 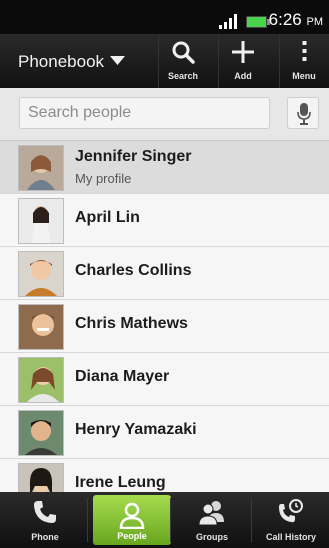 What do you see at coordinates (103, 178) in the screenshot?
I see `contact-subtitle: My profile` at bounding box center [103, 178].